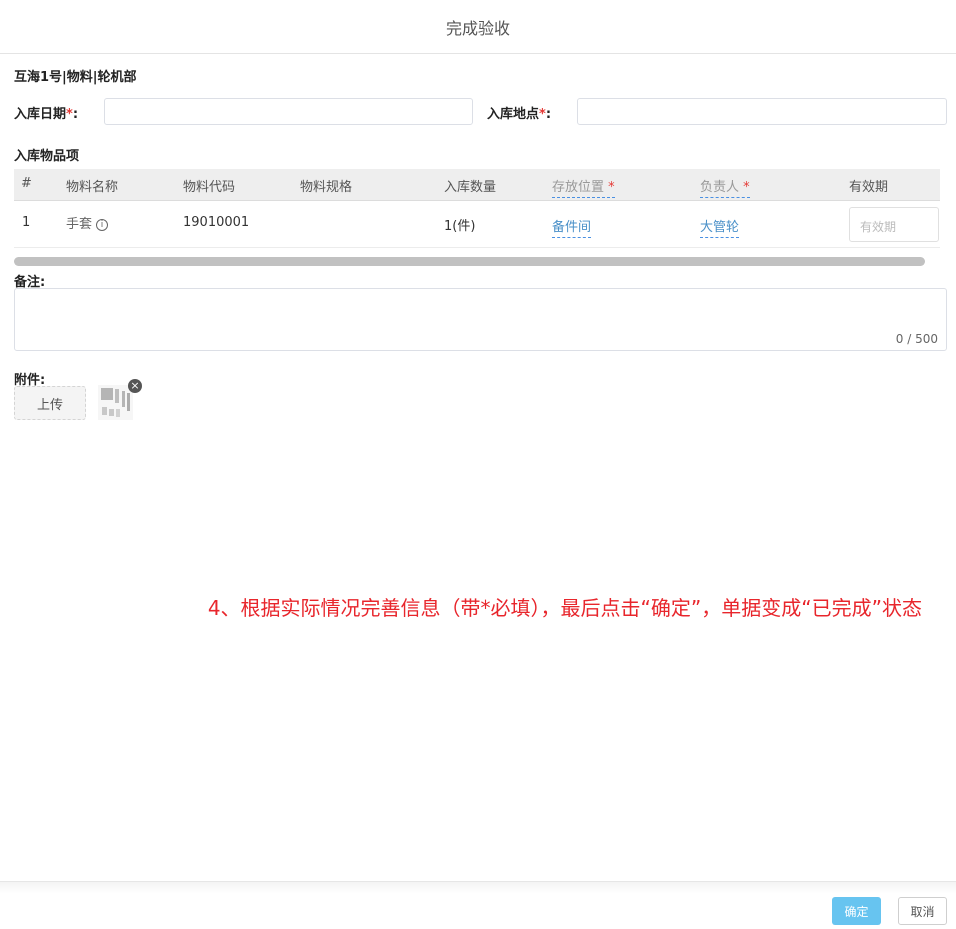 The height and width of the screenshot is (929, 956). I want to click on table-row: 1 手套 i 19010001 1(件) 备件间 大管轮 有效期, so click(477, 224).